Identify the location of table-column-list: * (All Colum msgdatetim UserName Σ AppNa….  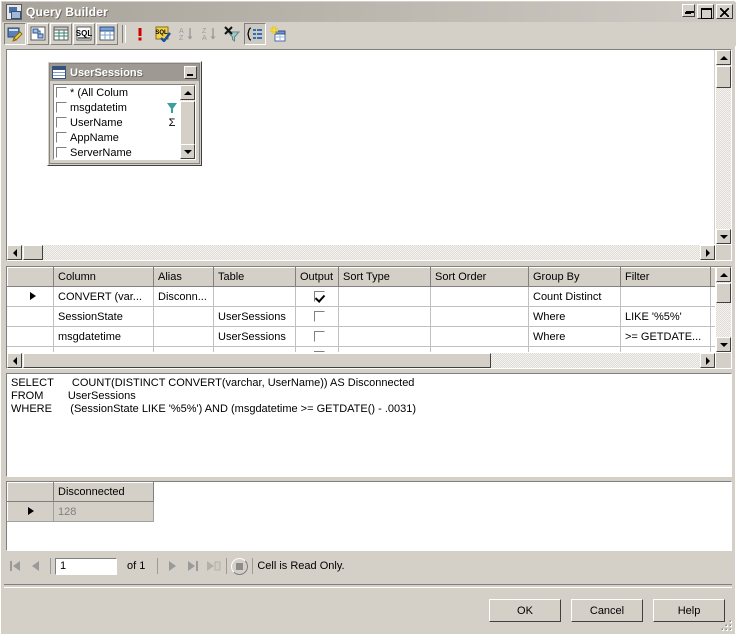
(124, 122).